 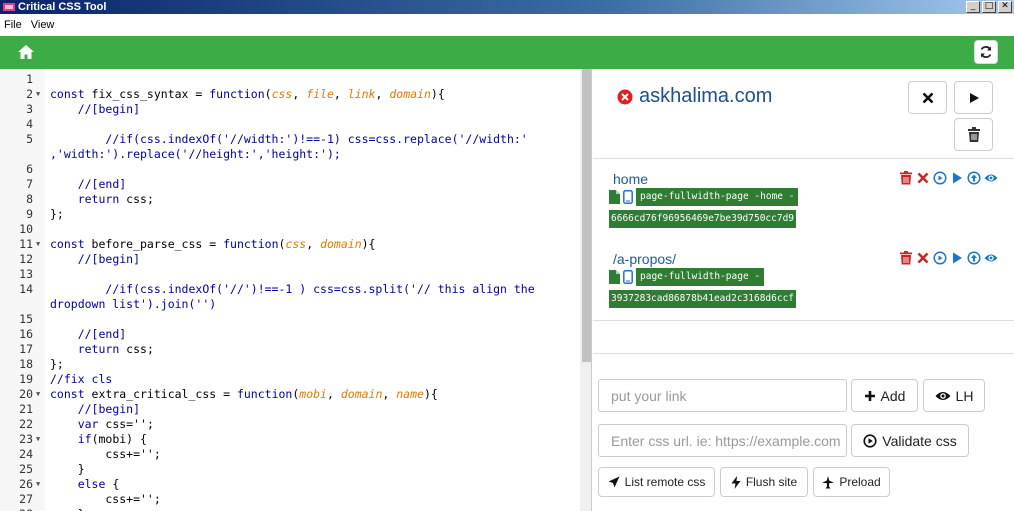 I want to click on code-line: 10, so click(x=290, y=229).